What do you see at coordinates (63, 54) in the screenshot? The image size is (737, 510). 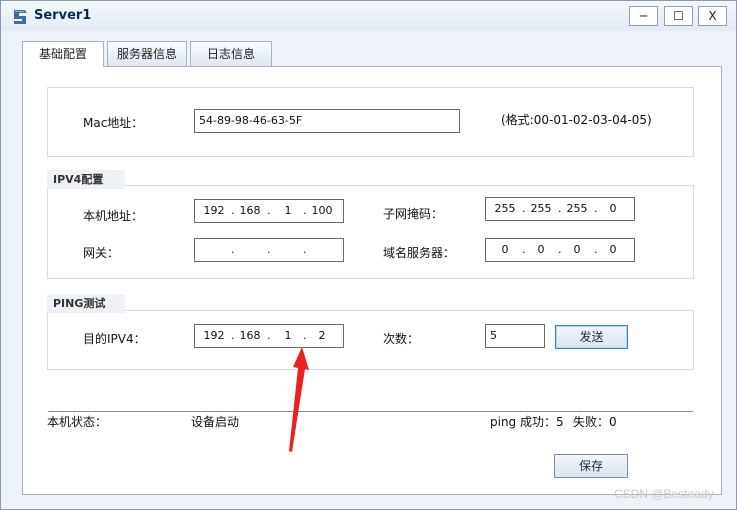 I see `tab-basic-config: 基础配置` at bounding box center [63, 54].